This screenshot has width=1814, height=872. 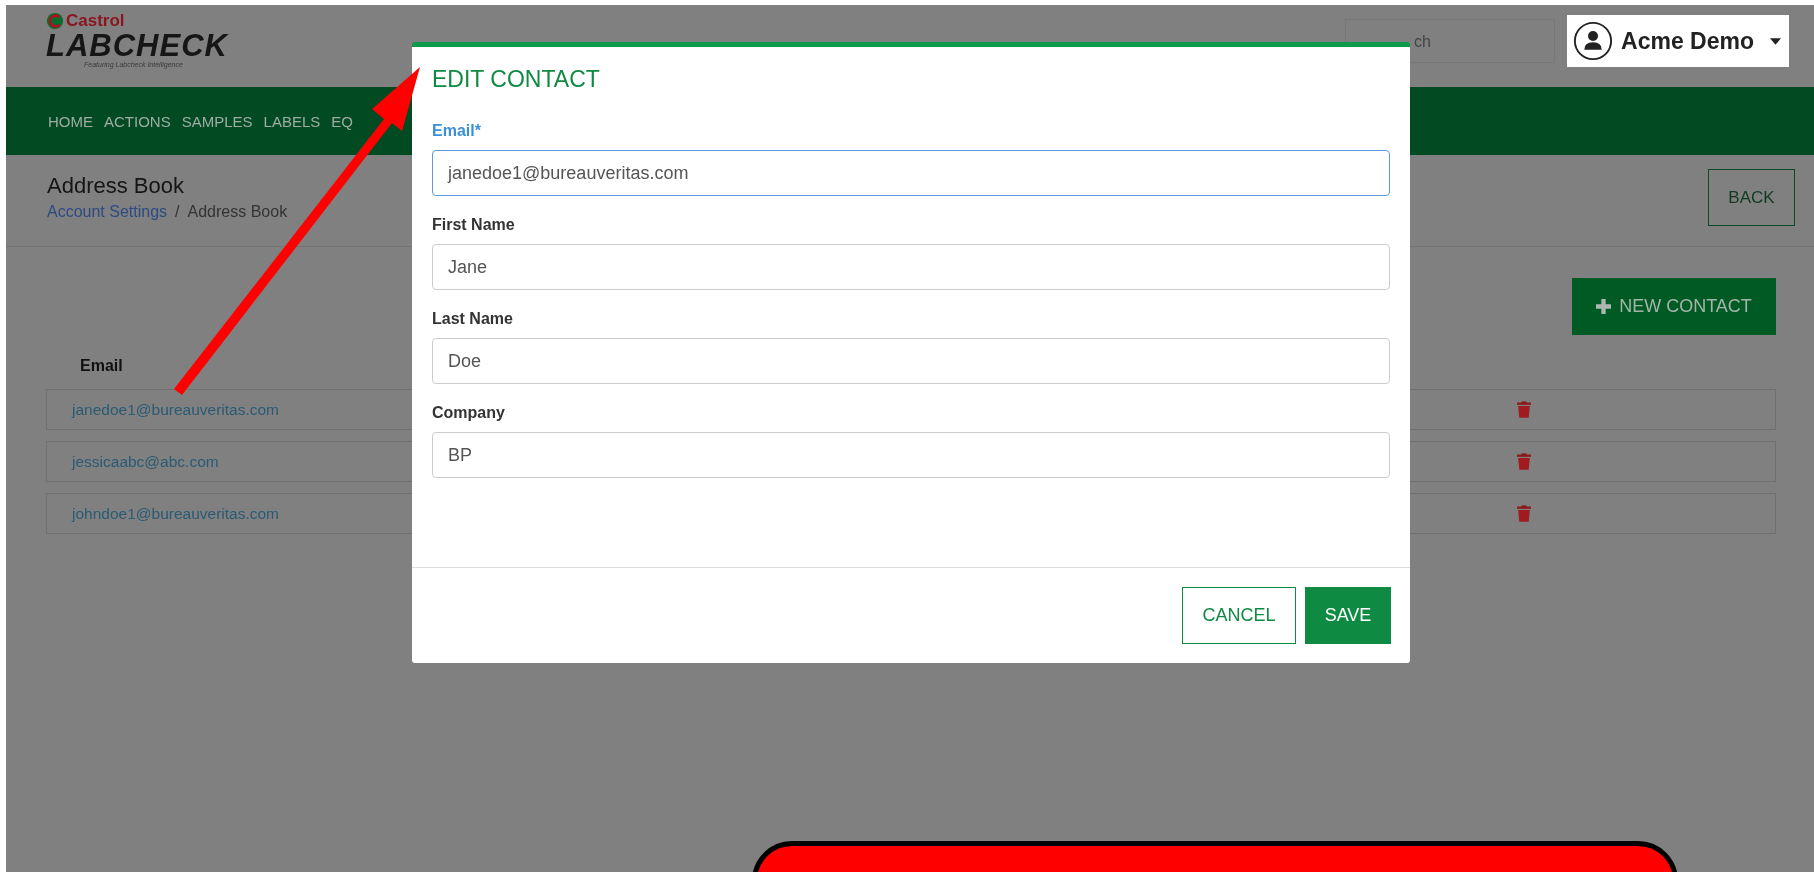 What do you see at coordinates (1775, 41) in the screenshot?
I see `caret-icon` at bounding box center [1775, 41].